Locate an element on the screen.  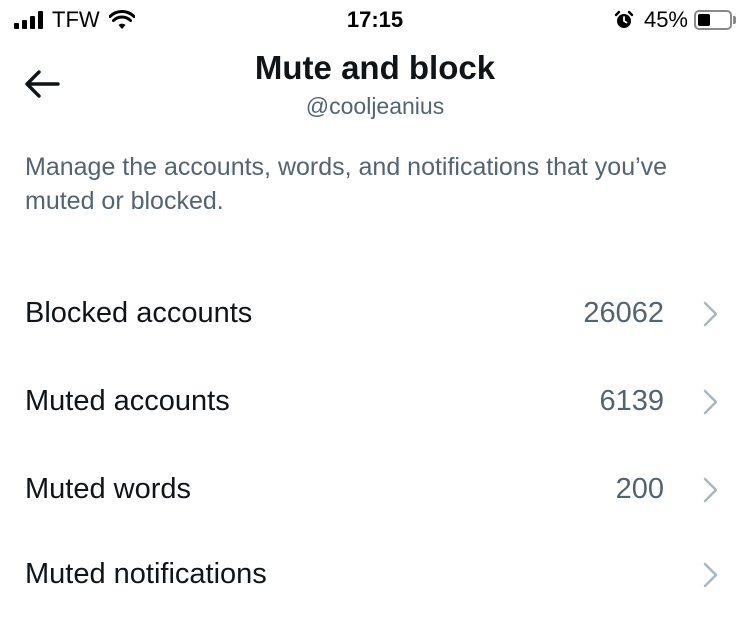
list-item-label: Blocked accounts is located at coordinates (139, 313).